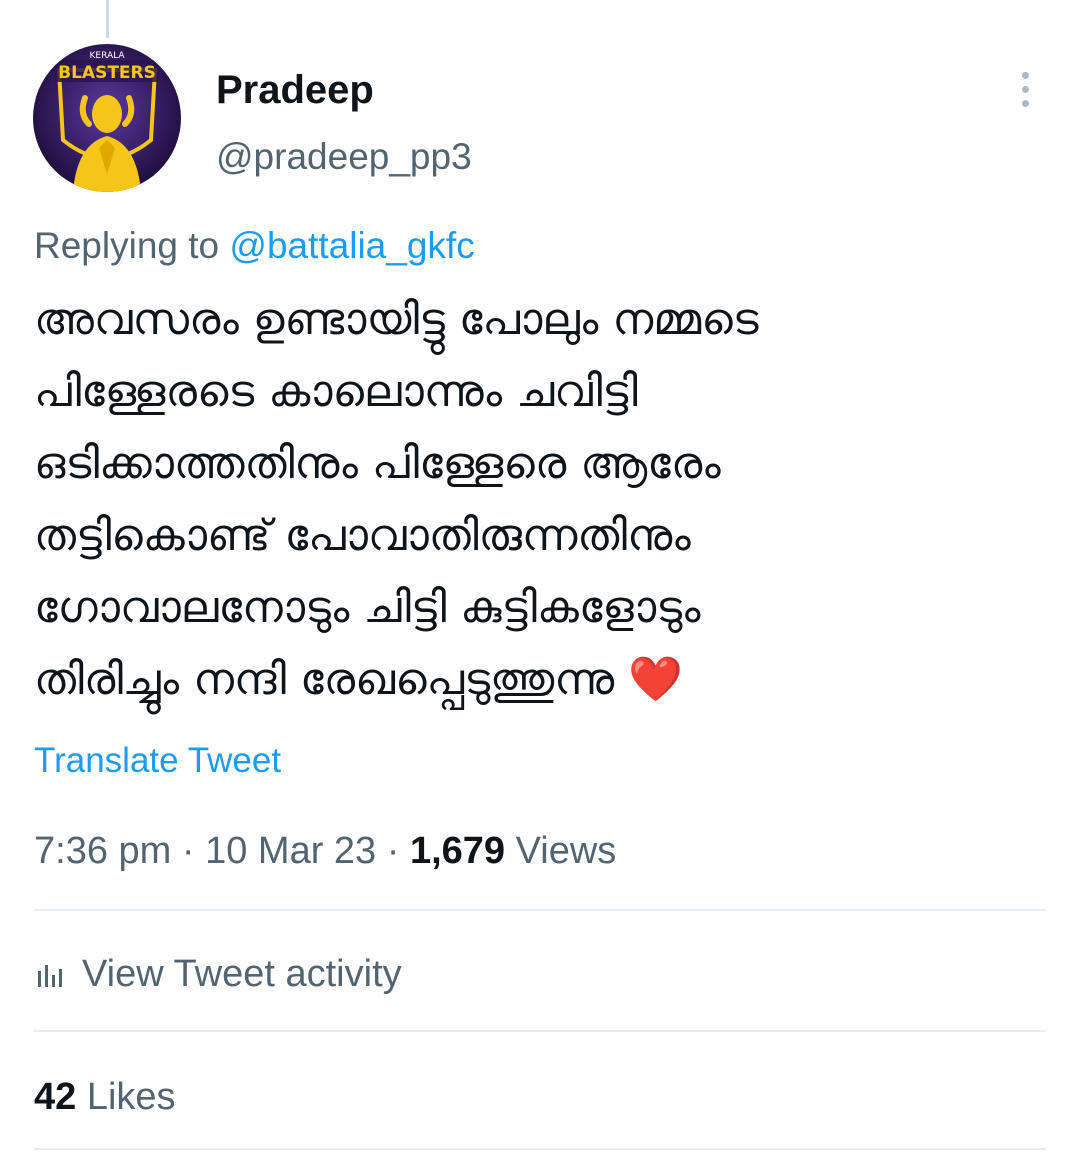 The height and width of the screenshot is (1156, 1080). I want to click on views-label: Views, so click(561, 851).